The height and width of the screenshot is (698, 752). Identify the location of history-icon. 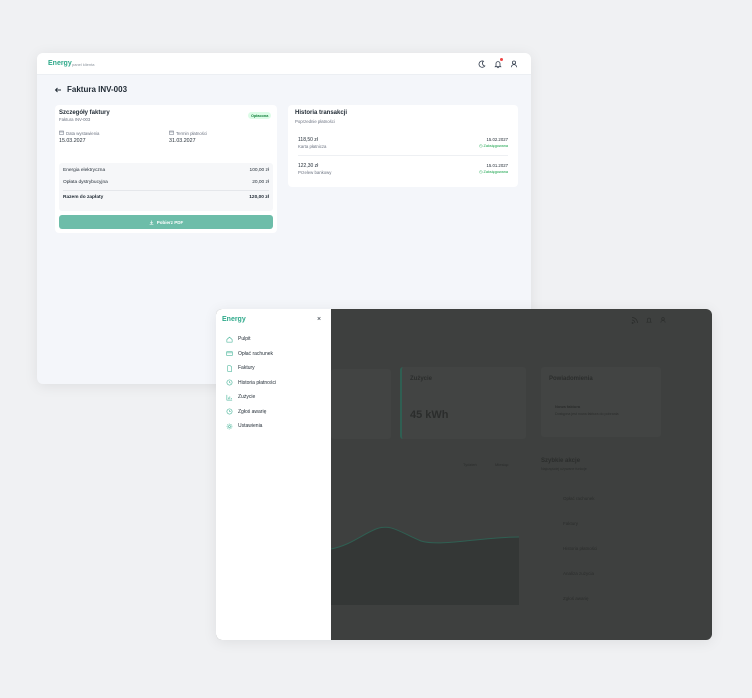
(229, 382).